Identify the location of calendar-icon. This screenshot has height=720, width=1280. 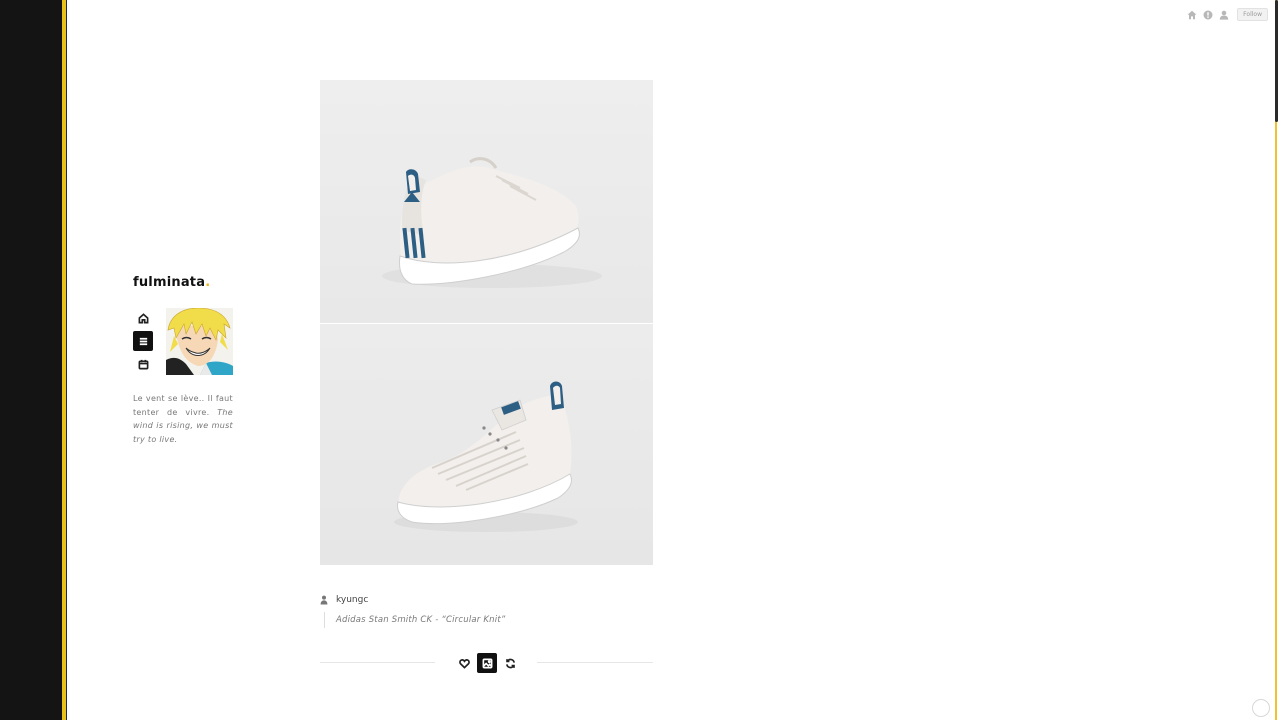
(143, 364).